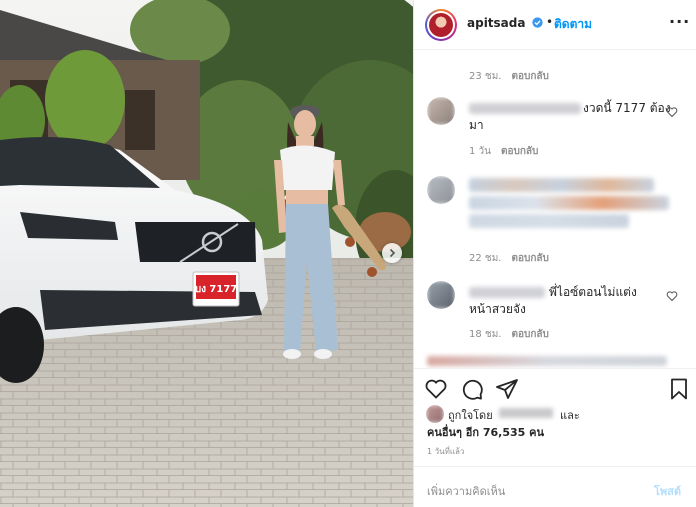 This screenshot has height=507, width=696. I want to click on comment-text-line2: มา, so click(476, 125).